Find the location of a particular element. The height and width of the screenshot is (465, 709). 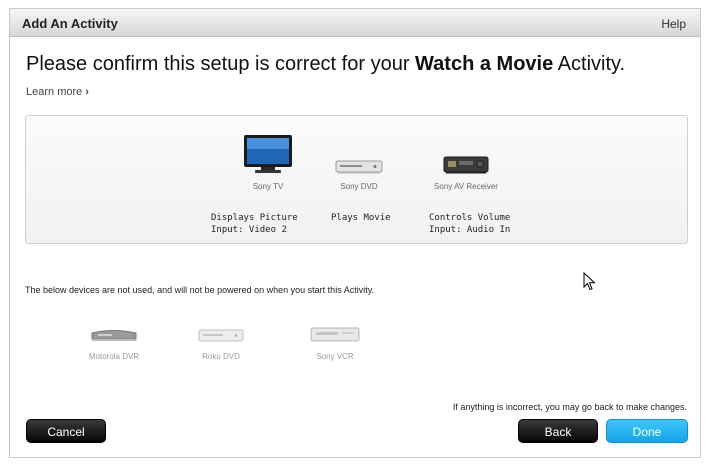

unused-device-sony-vcr: Sony VCR is located at coordinates (335, 341).